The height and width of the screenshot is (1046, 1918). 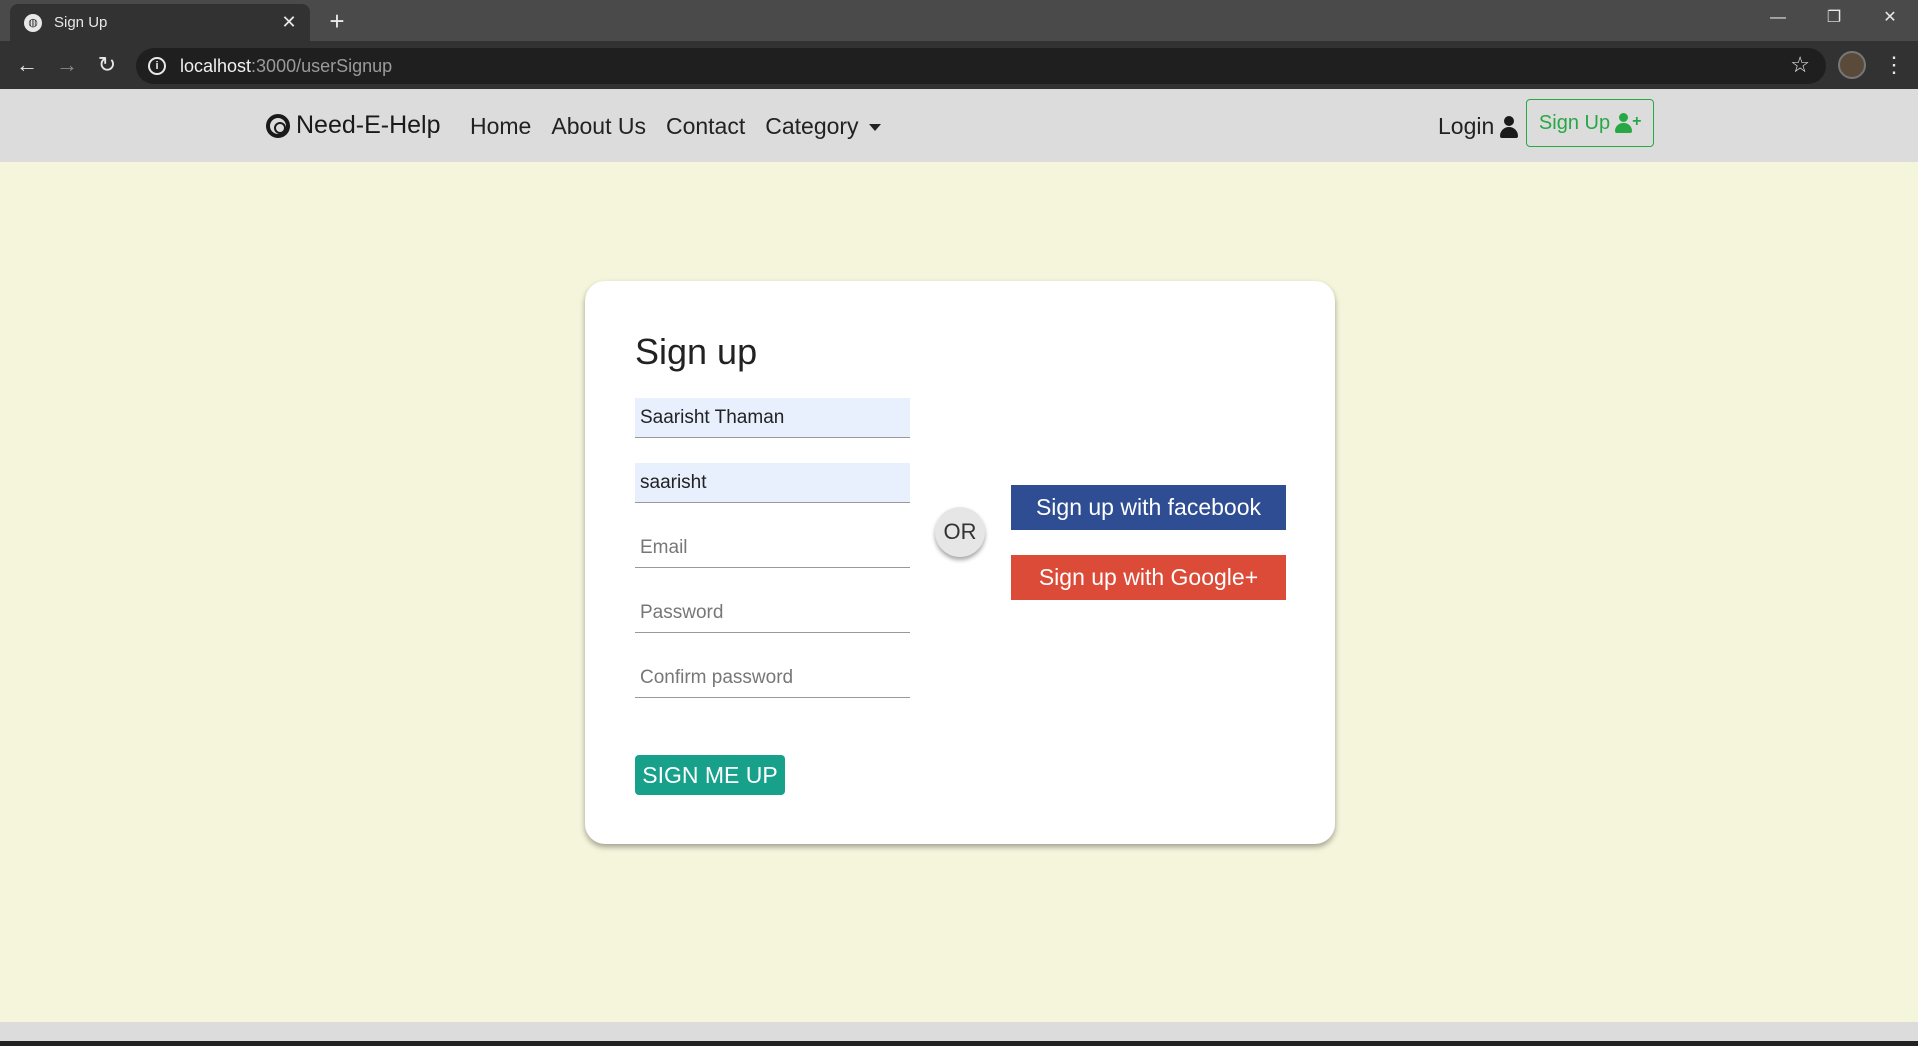 I want to click on confirm-password-field, so click(x=772, y=678).